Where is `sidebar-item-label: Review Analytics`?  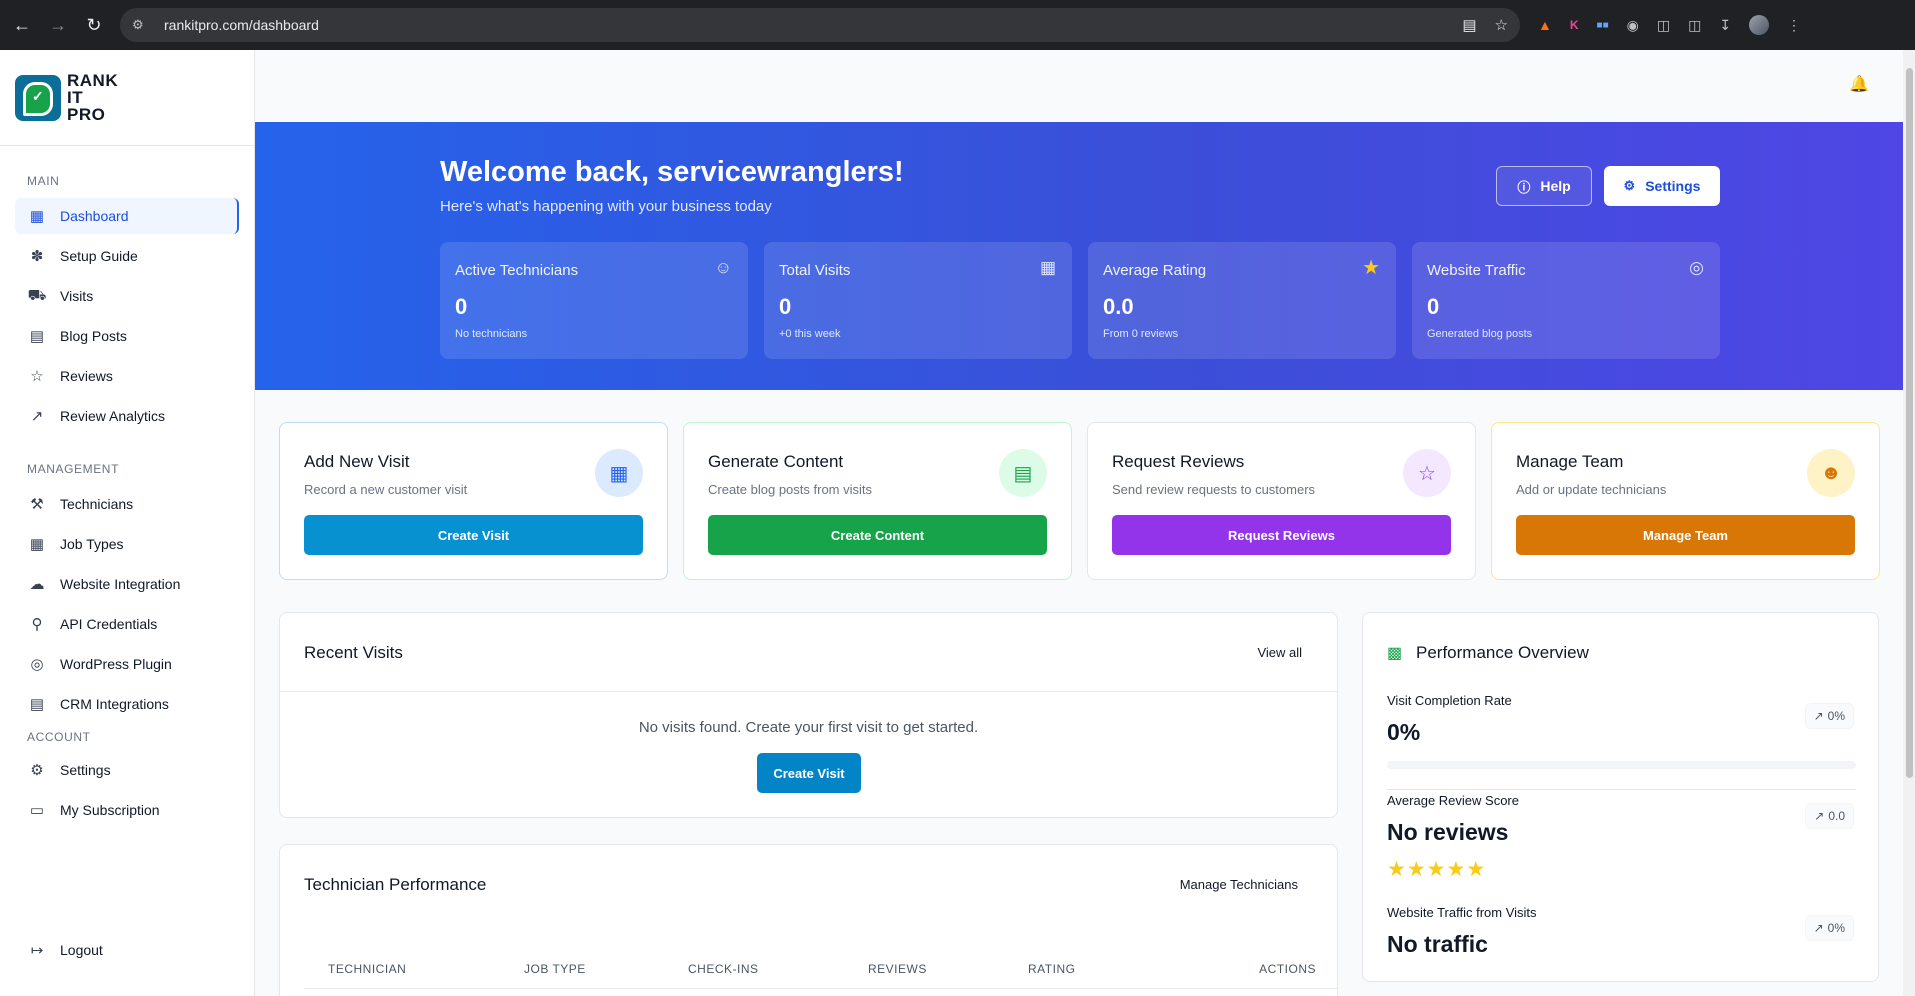 sidebar-item-label: Review Analytics is located at coordinates (113, 416).